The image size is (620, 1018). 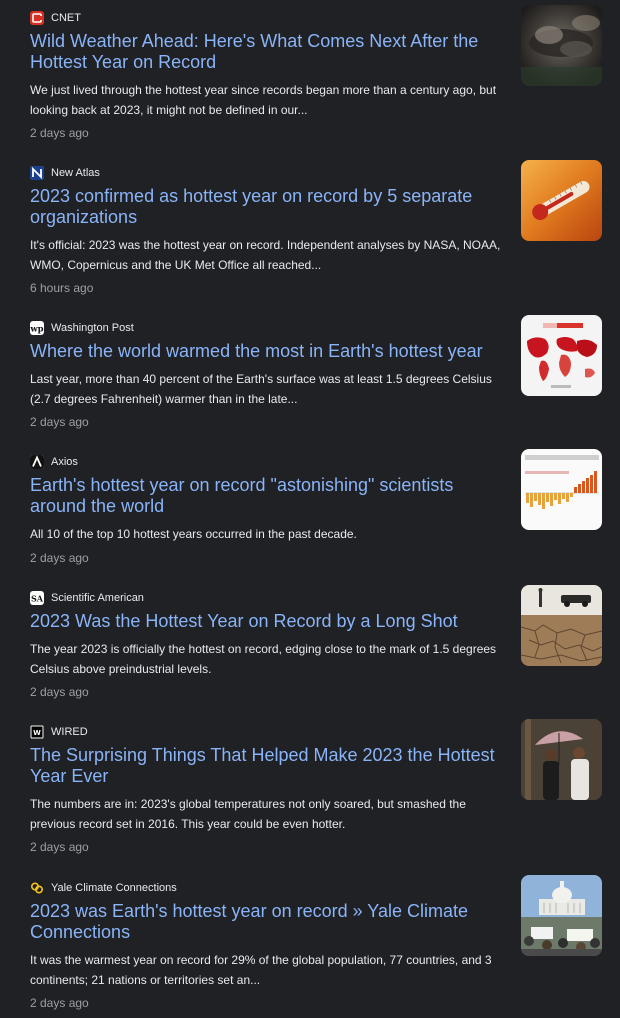 I want to click on capitol-protest-thumbnail, so click(x=561, y=915).